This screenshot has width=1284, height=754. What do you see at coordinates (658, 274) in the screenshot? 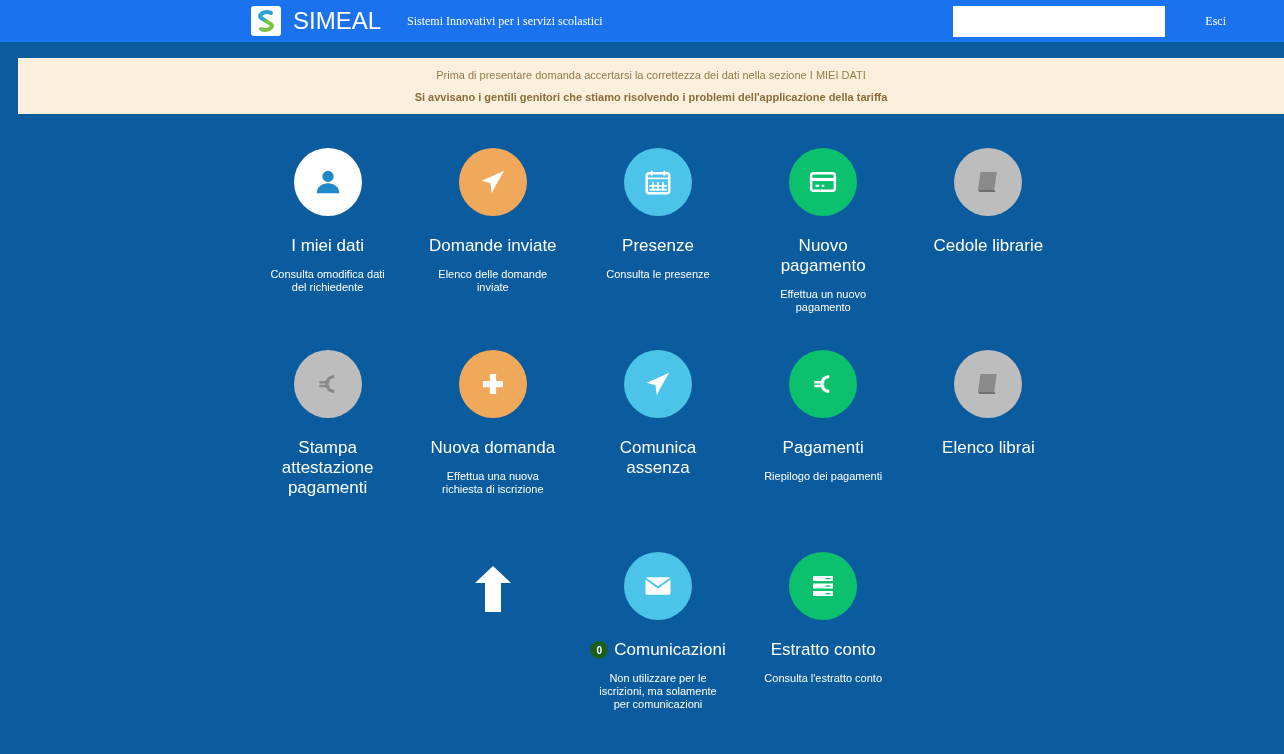
I see `tile-description: Consulta le presenze` at bounding box center [658, 274].